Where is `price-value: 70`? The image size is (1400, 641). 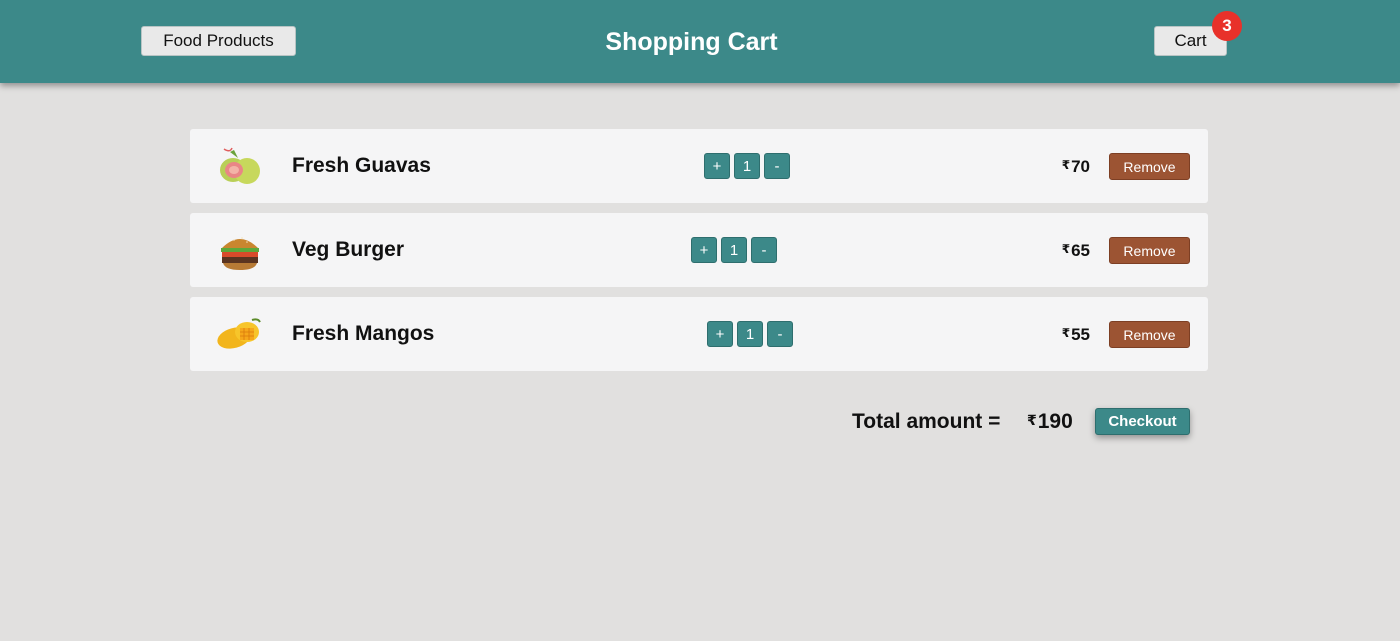 price-value: 70 is located at coordinates (1080, 166).